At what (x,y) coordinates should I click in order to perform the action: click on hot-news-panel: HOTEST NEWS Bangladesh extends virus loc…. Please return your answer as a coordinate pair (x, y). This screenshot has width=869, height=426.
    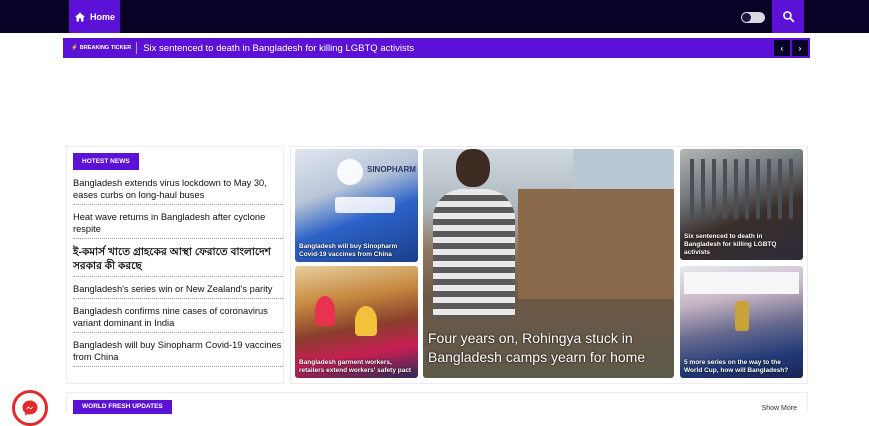
    Looking at the image, I should click on (175, 265).